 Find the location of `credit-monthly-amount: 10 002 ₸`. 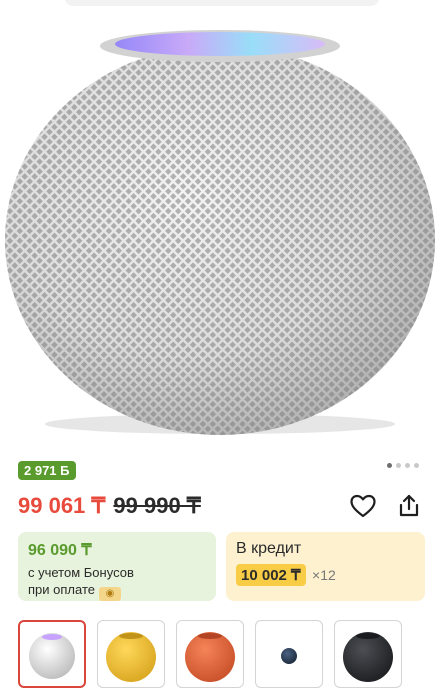

credit-monthly-amount: 10 002 ₸ is located at coordinates (271, 575).